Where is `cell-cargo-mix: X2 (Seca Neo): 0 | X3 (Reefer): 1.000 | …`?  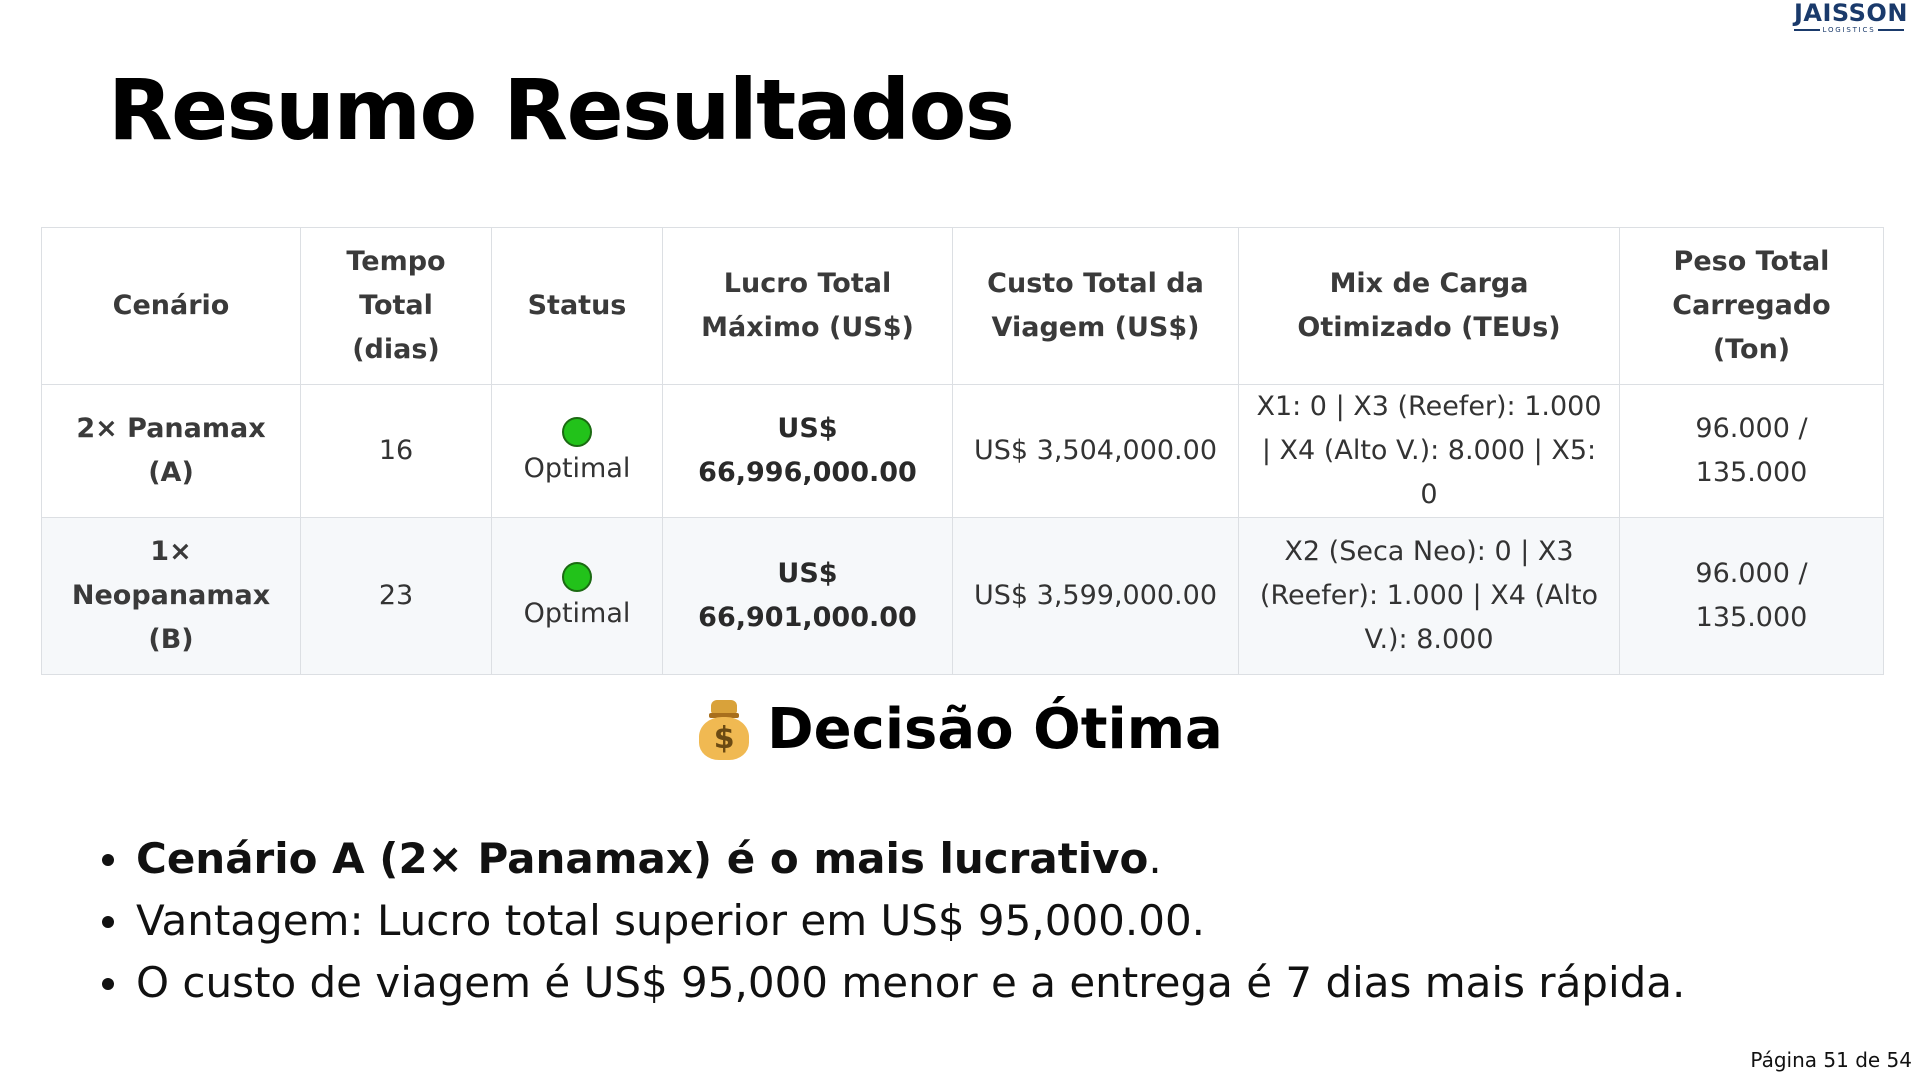 cell-cargo-mix: X2 (Seca Neo): 0 | X3 (Reefer): 1.000 | … is located at coordinates (1429, 596).